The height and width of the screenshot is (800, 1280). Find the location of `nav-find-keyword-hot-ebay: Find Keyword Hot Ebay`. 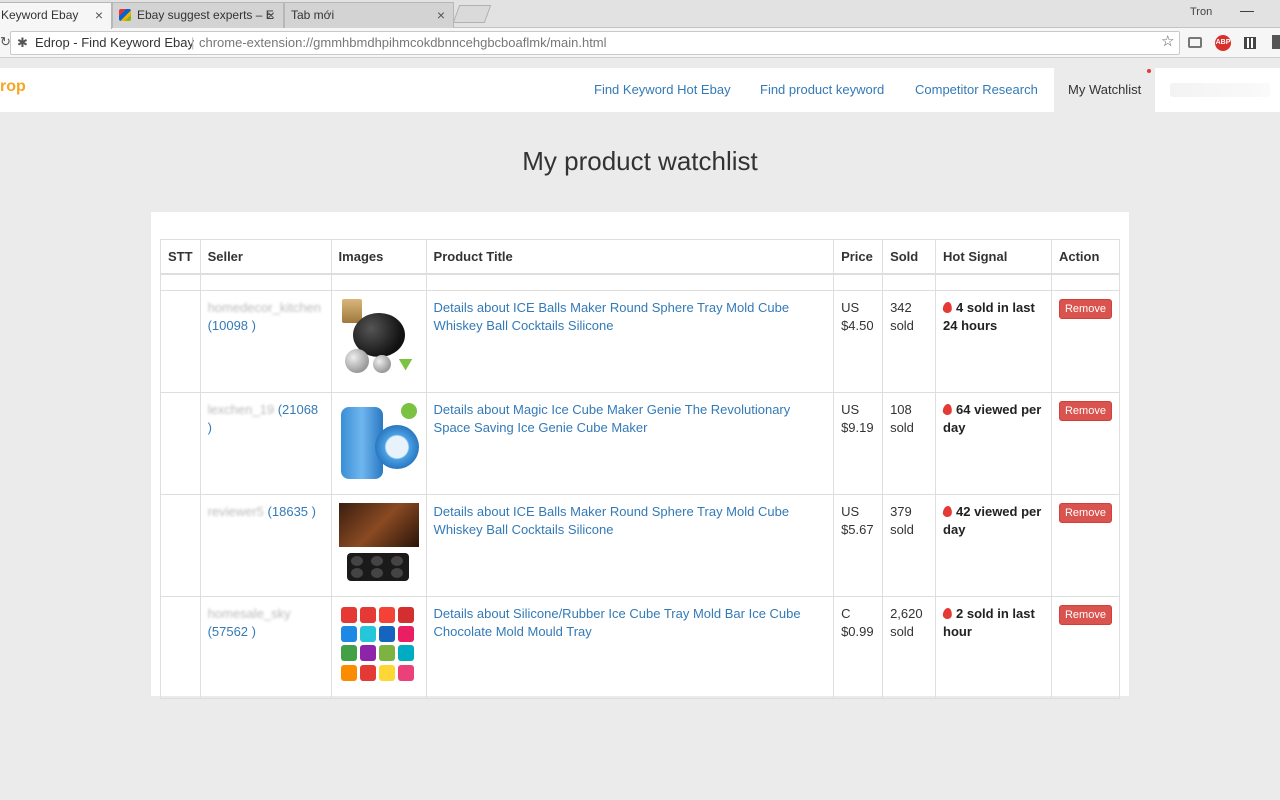

nav-find-keyword-hot-ebay: Find Keyword Hot Ebay is located at coordinates (662, 90).